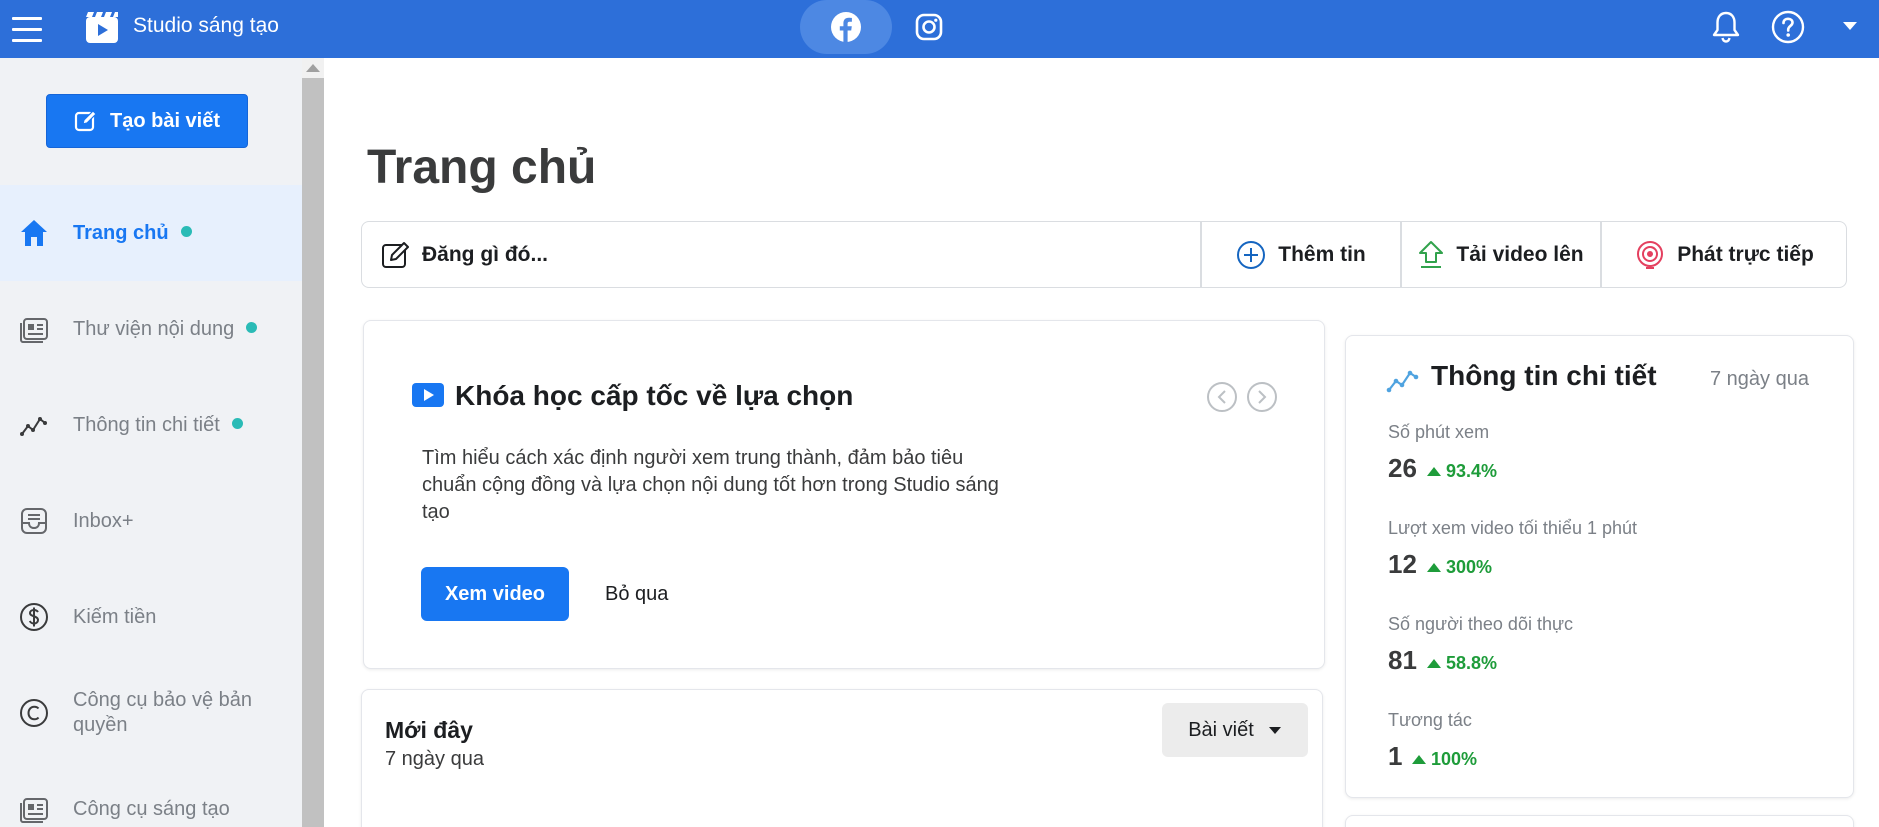  I want to click on facebook-icon, so click(846, 27).